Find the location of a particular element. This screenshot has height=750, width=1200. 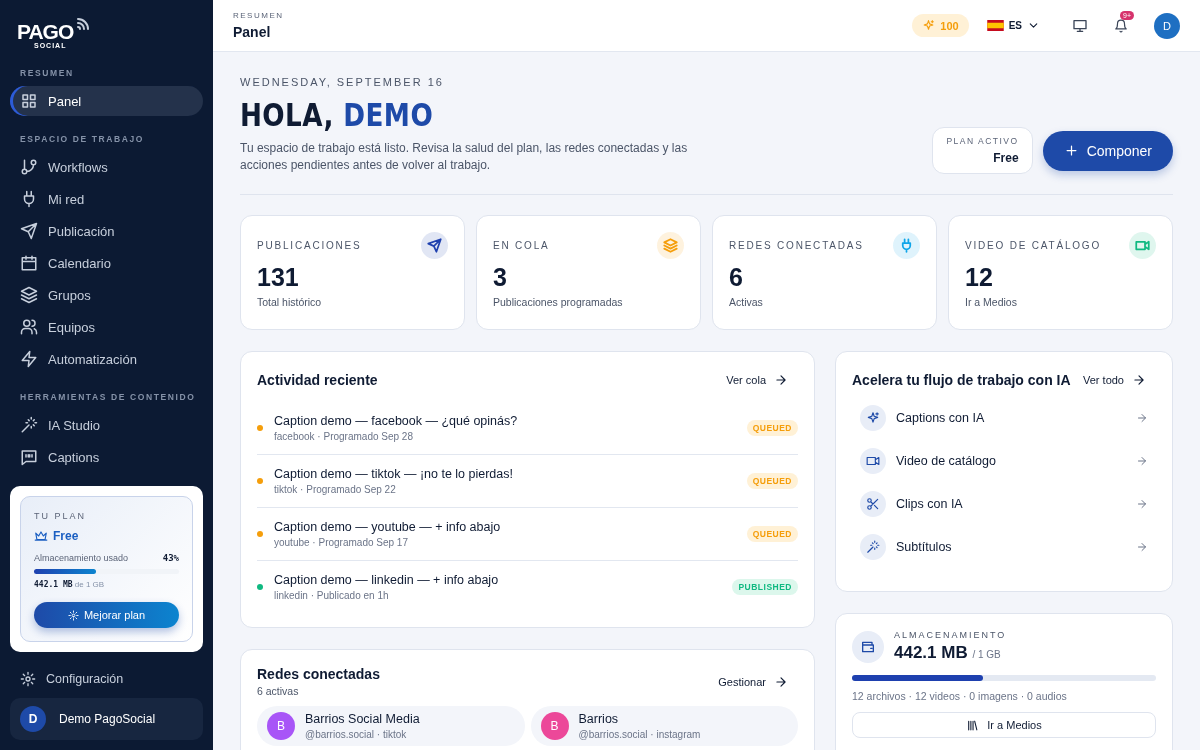

storage-total: / 1 GB is located at coordinates (986, 654).